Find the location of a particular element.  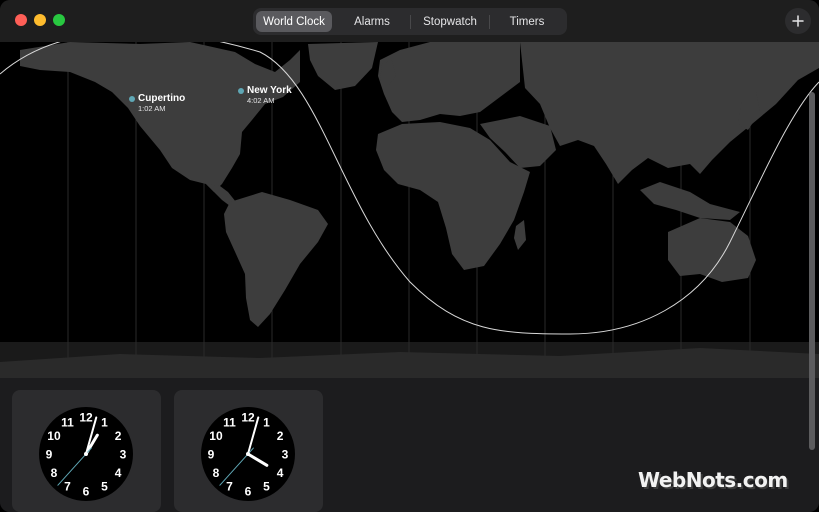

city-time: 4:02 AM is located at coordinates (261, 100).